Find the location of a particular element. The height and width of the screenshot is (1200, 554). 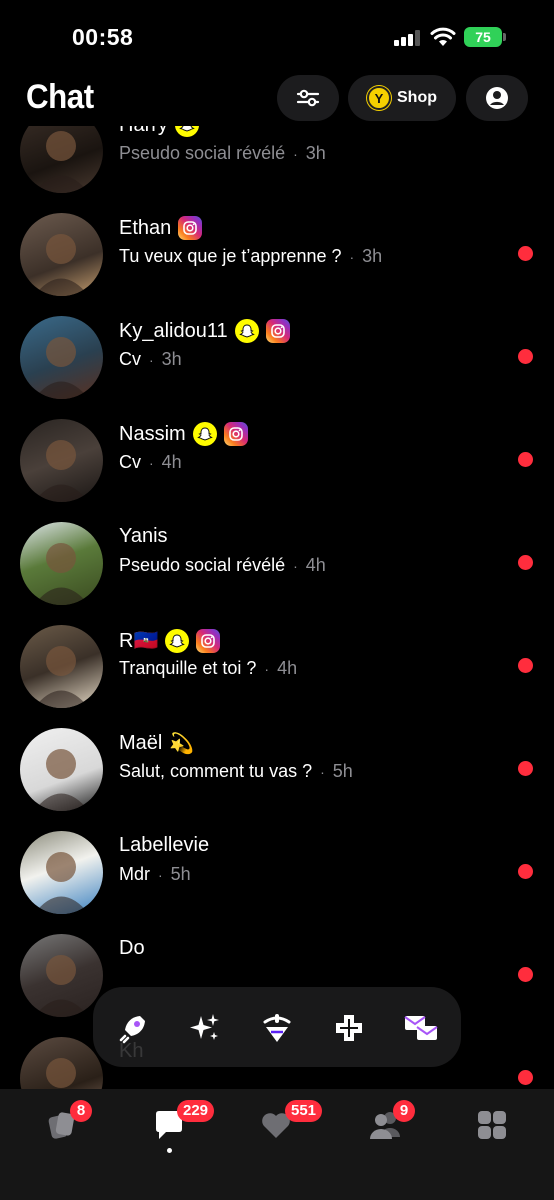

messages-button is located at coordinates (420, 1027).